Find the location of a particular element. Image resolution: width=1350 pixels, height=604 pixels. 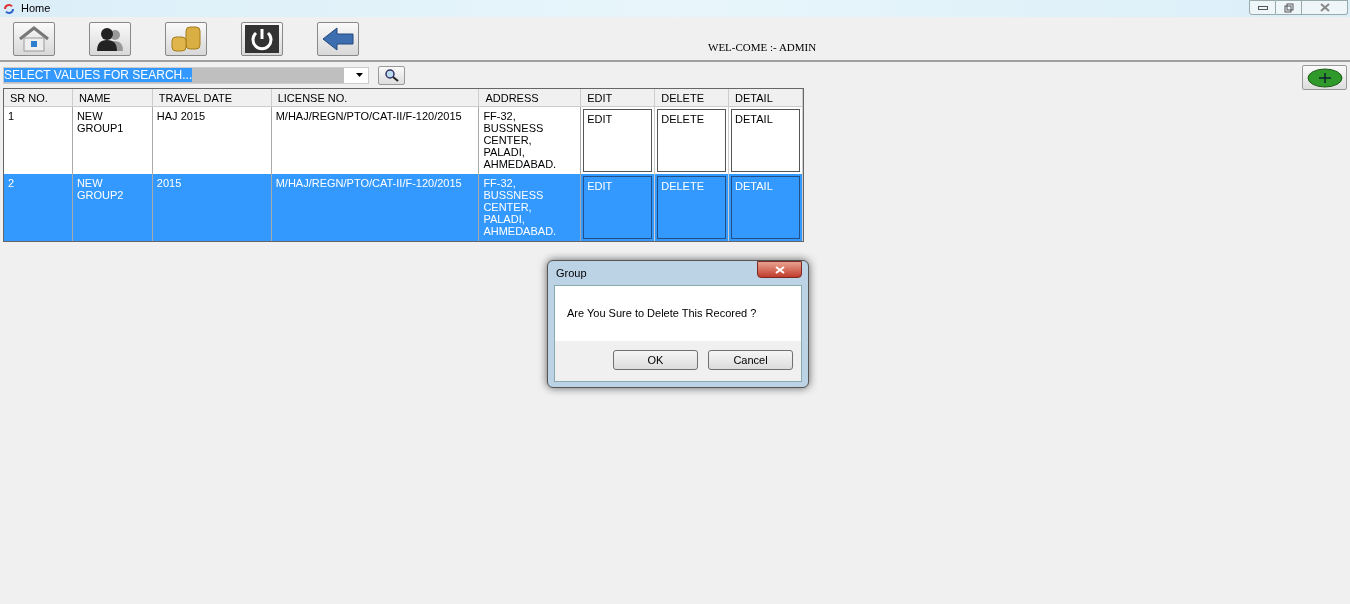

table-cell: FF-32, BUSSNESS CENTER, PALADI, AHMEDABAD. is located at coordinates (530, 207).